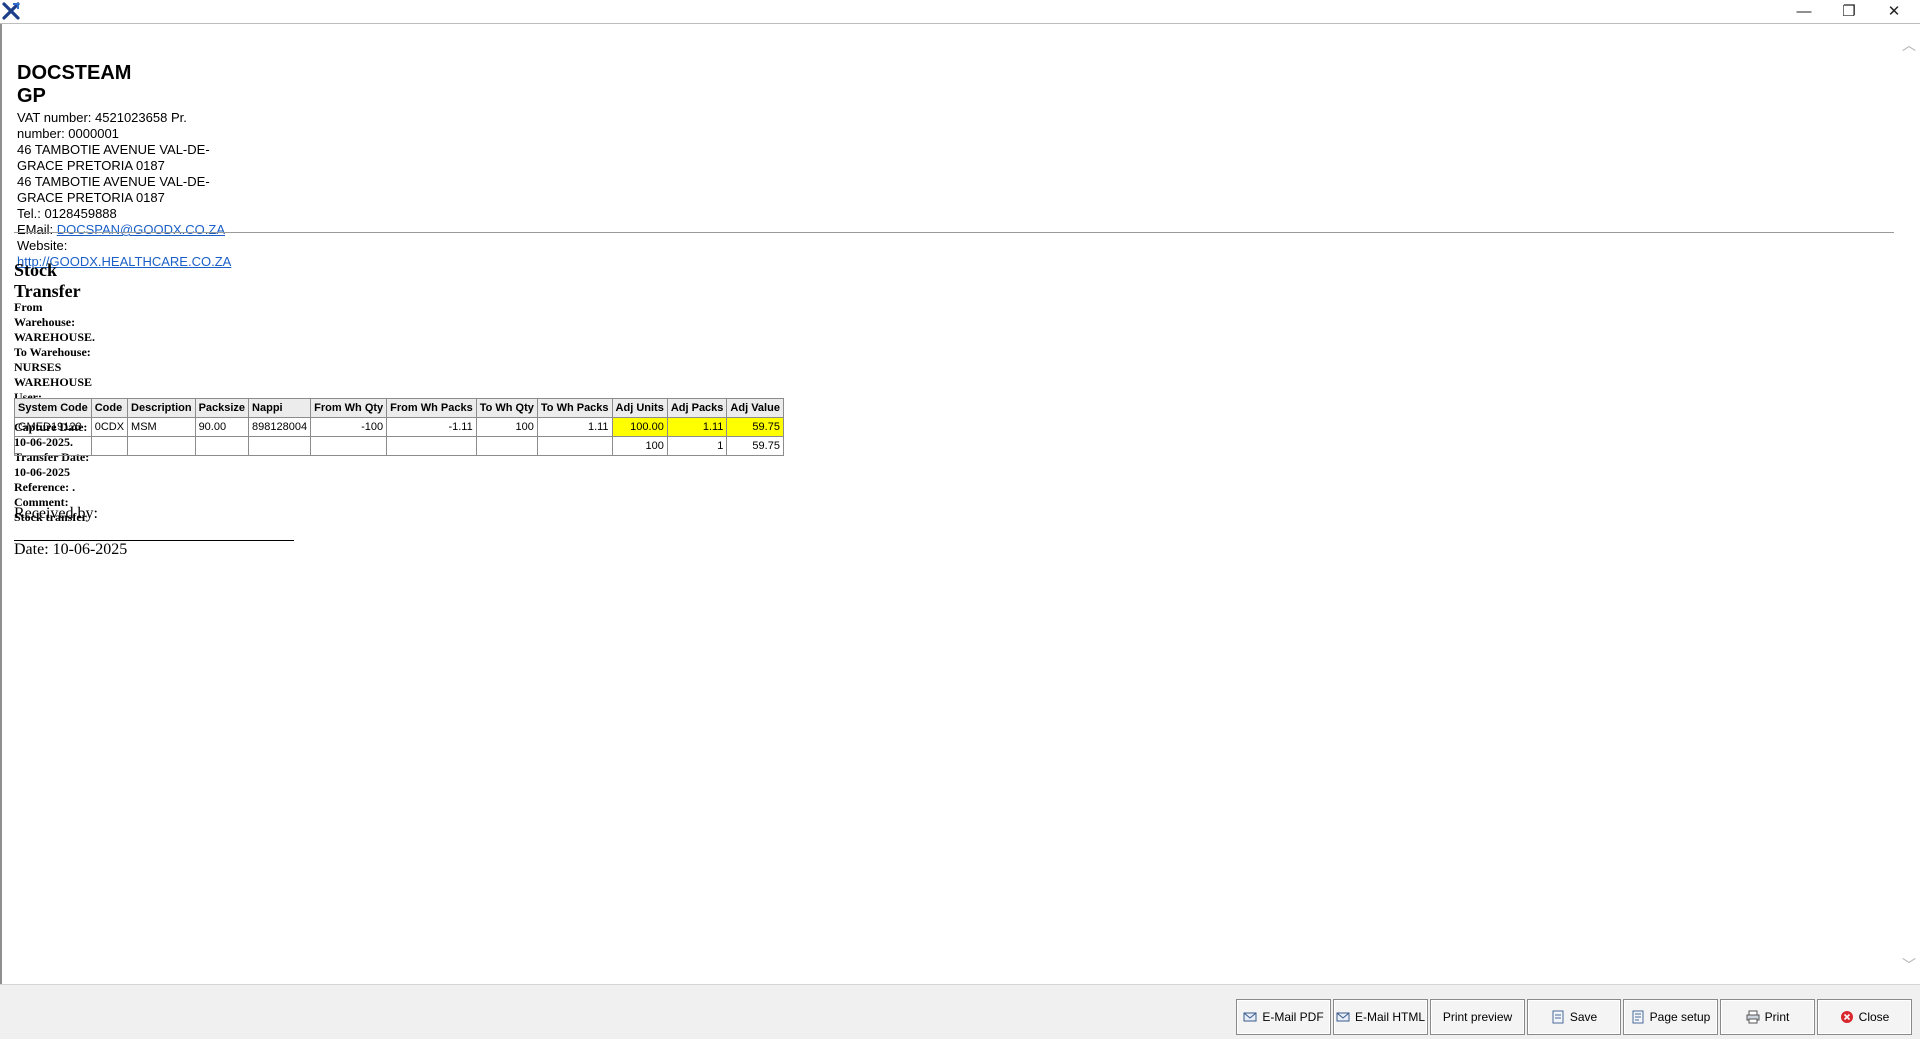 The width and height of the screenshot is (1920, 1039). Describe the element at coordinates (755, 427) in the screenshot. I see `table-cell-highlighted: 59.75` at that location.